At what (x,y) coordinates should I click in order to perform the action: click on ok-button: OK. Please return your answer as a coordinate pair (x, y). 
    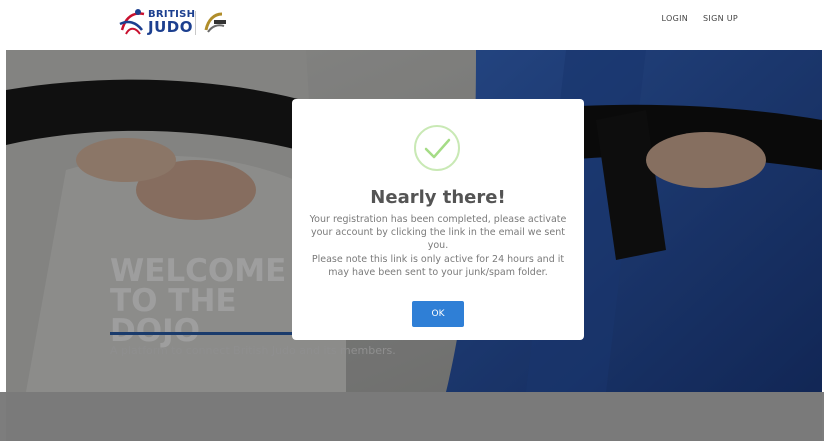
    Looking at the image, I should click on (438, 314).